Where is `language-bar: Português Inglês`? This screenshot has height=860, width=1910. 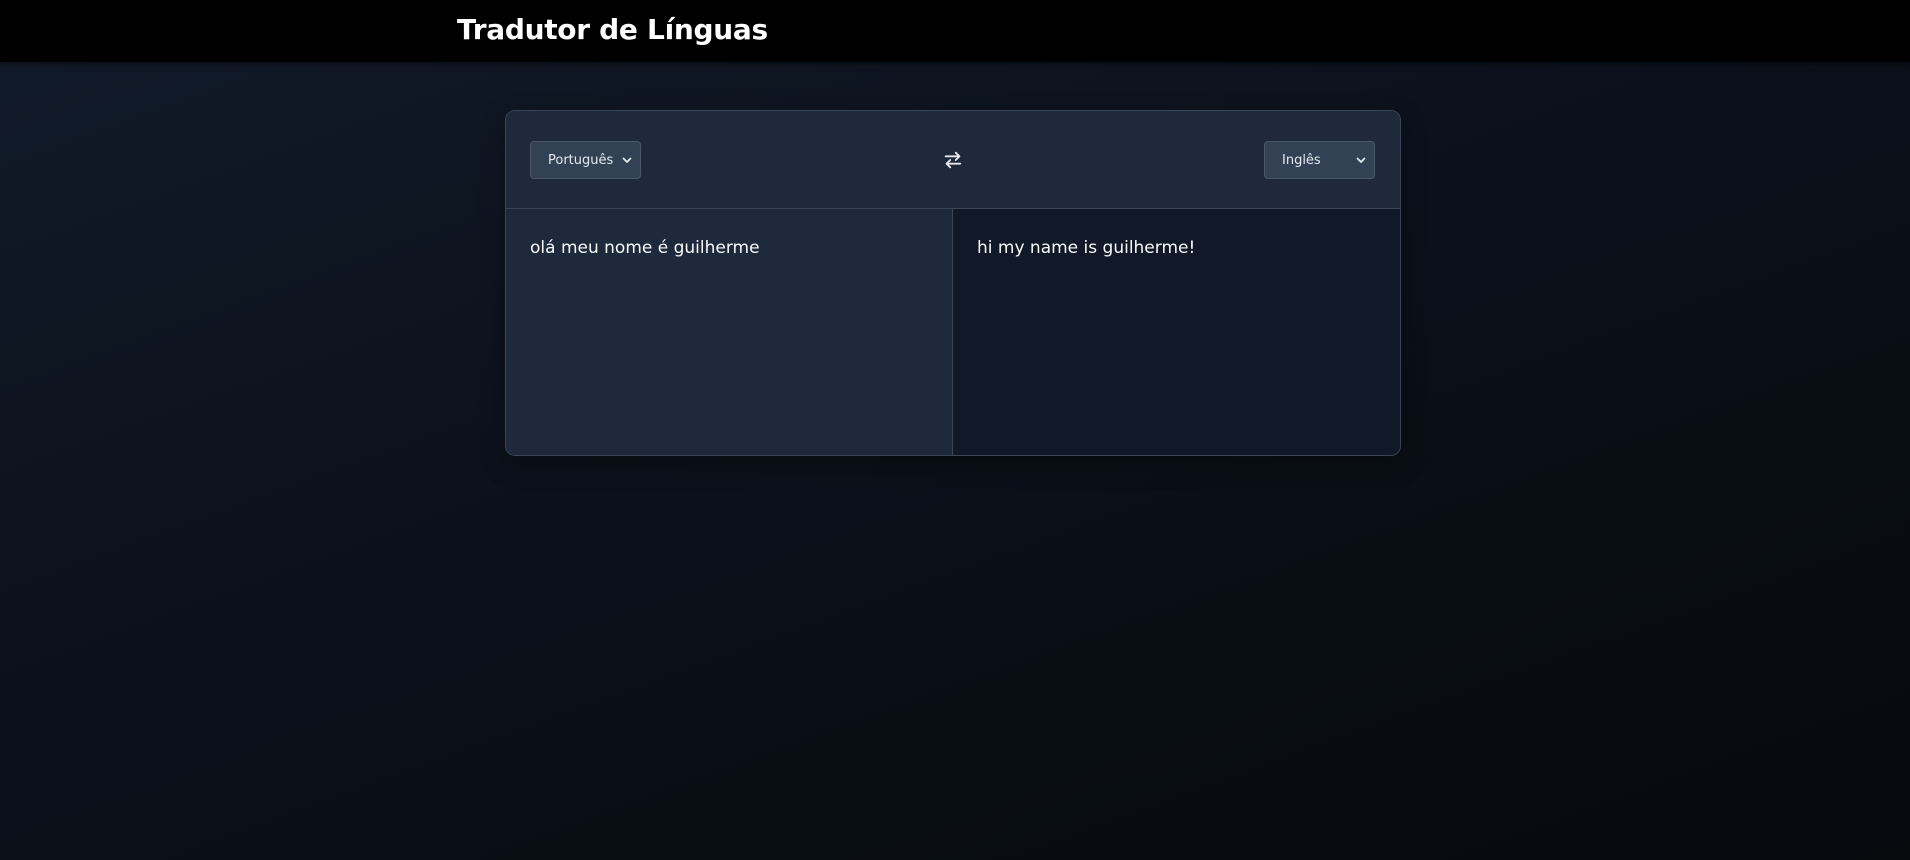
language-bar: Português Inglês is located at coordinates (953, 160).